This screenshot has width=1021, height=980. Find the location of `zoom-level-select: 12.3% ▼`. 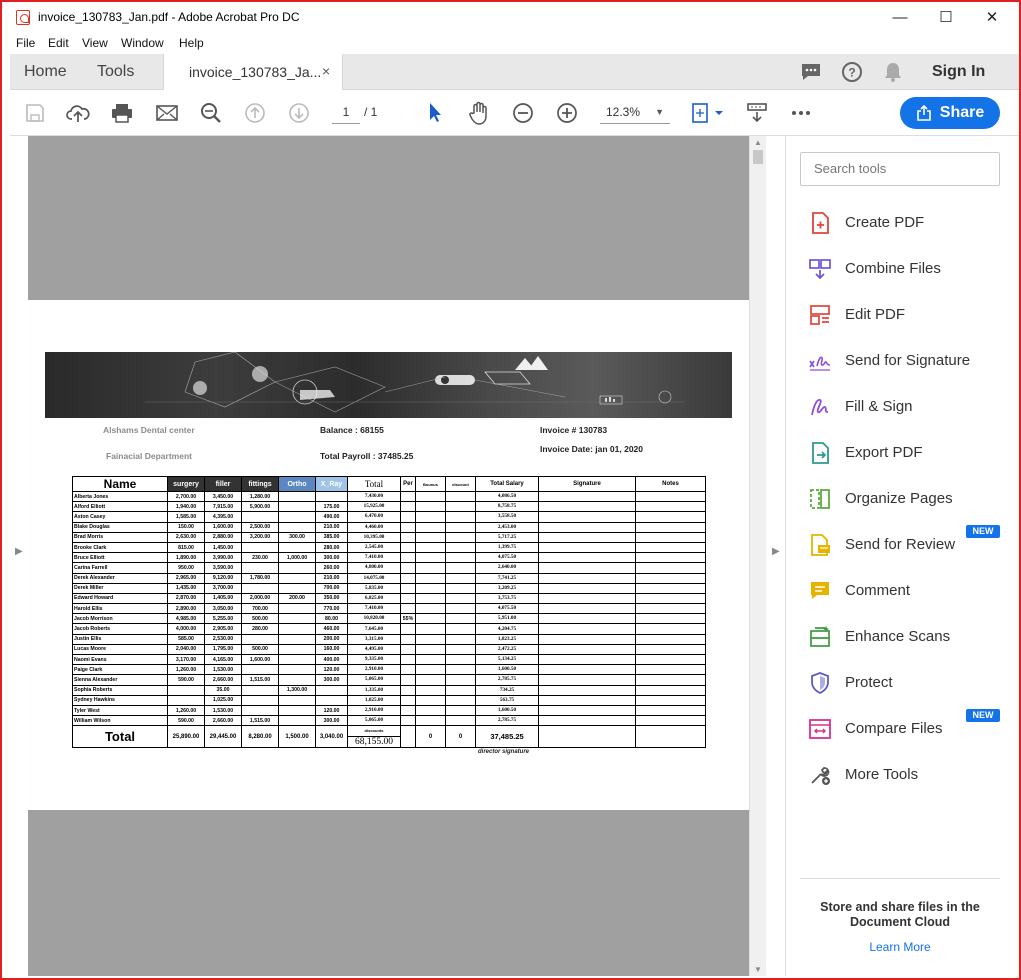

zoom-level-select: 12.3% ▼ is located at coordinates (635, 113).